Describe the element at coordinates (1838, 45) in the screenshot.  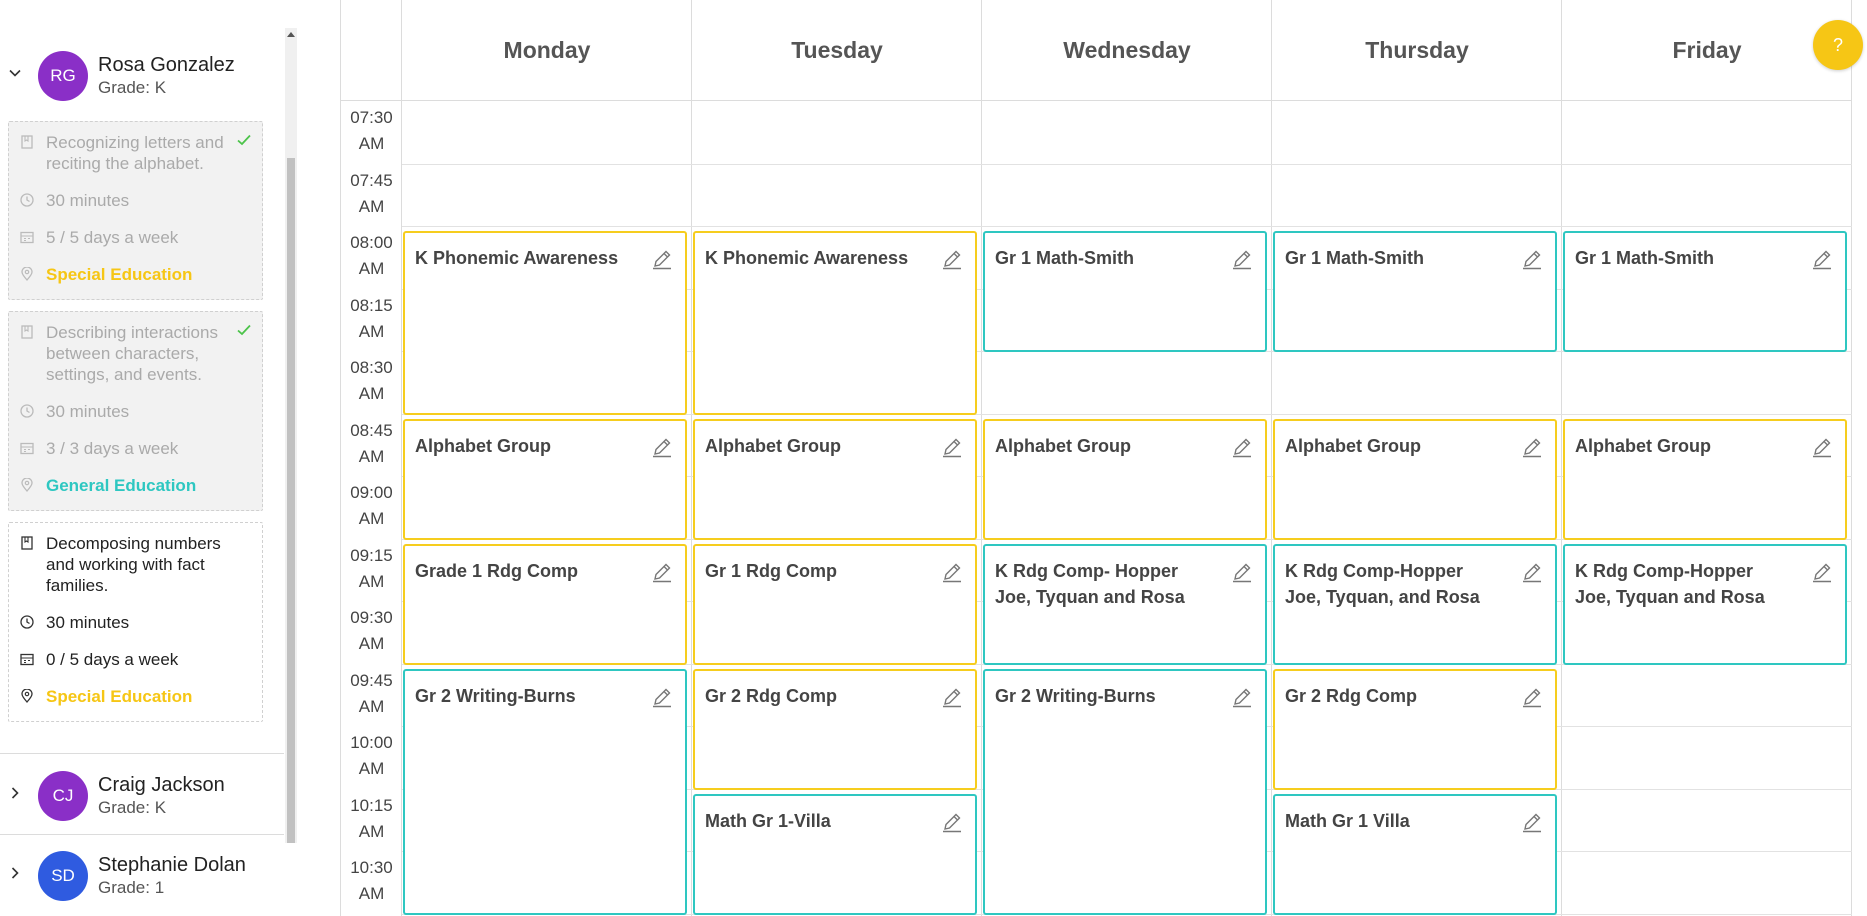
I see `help-button: ?` at that location.